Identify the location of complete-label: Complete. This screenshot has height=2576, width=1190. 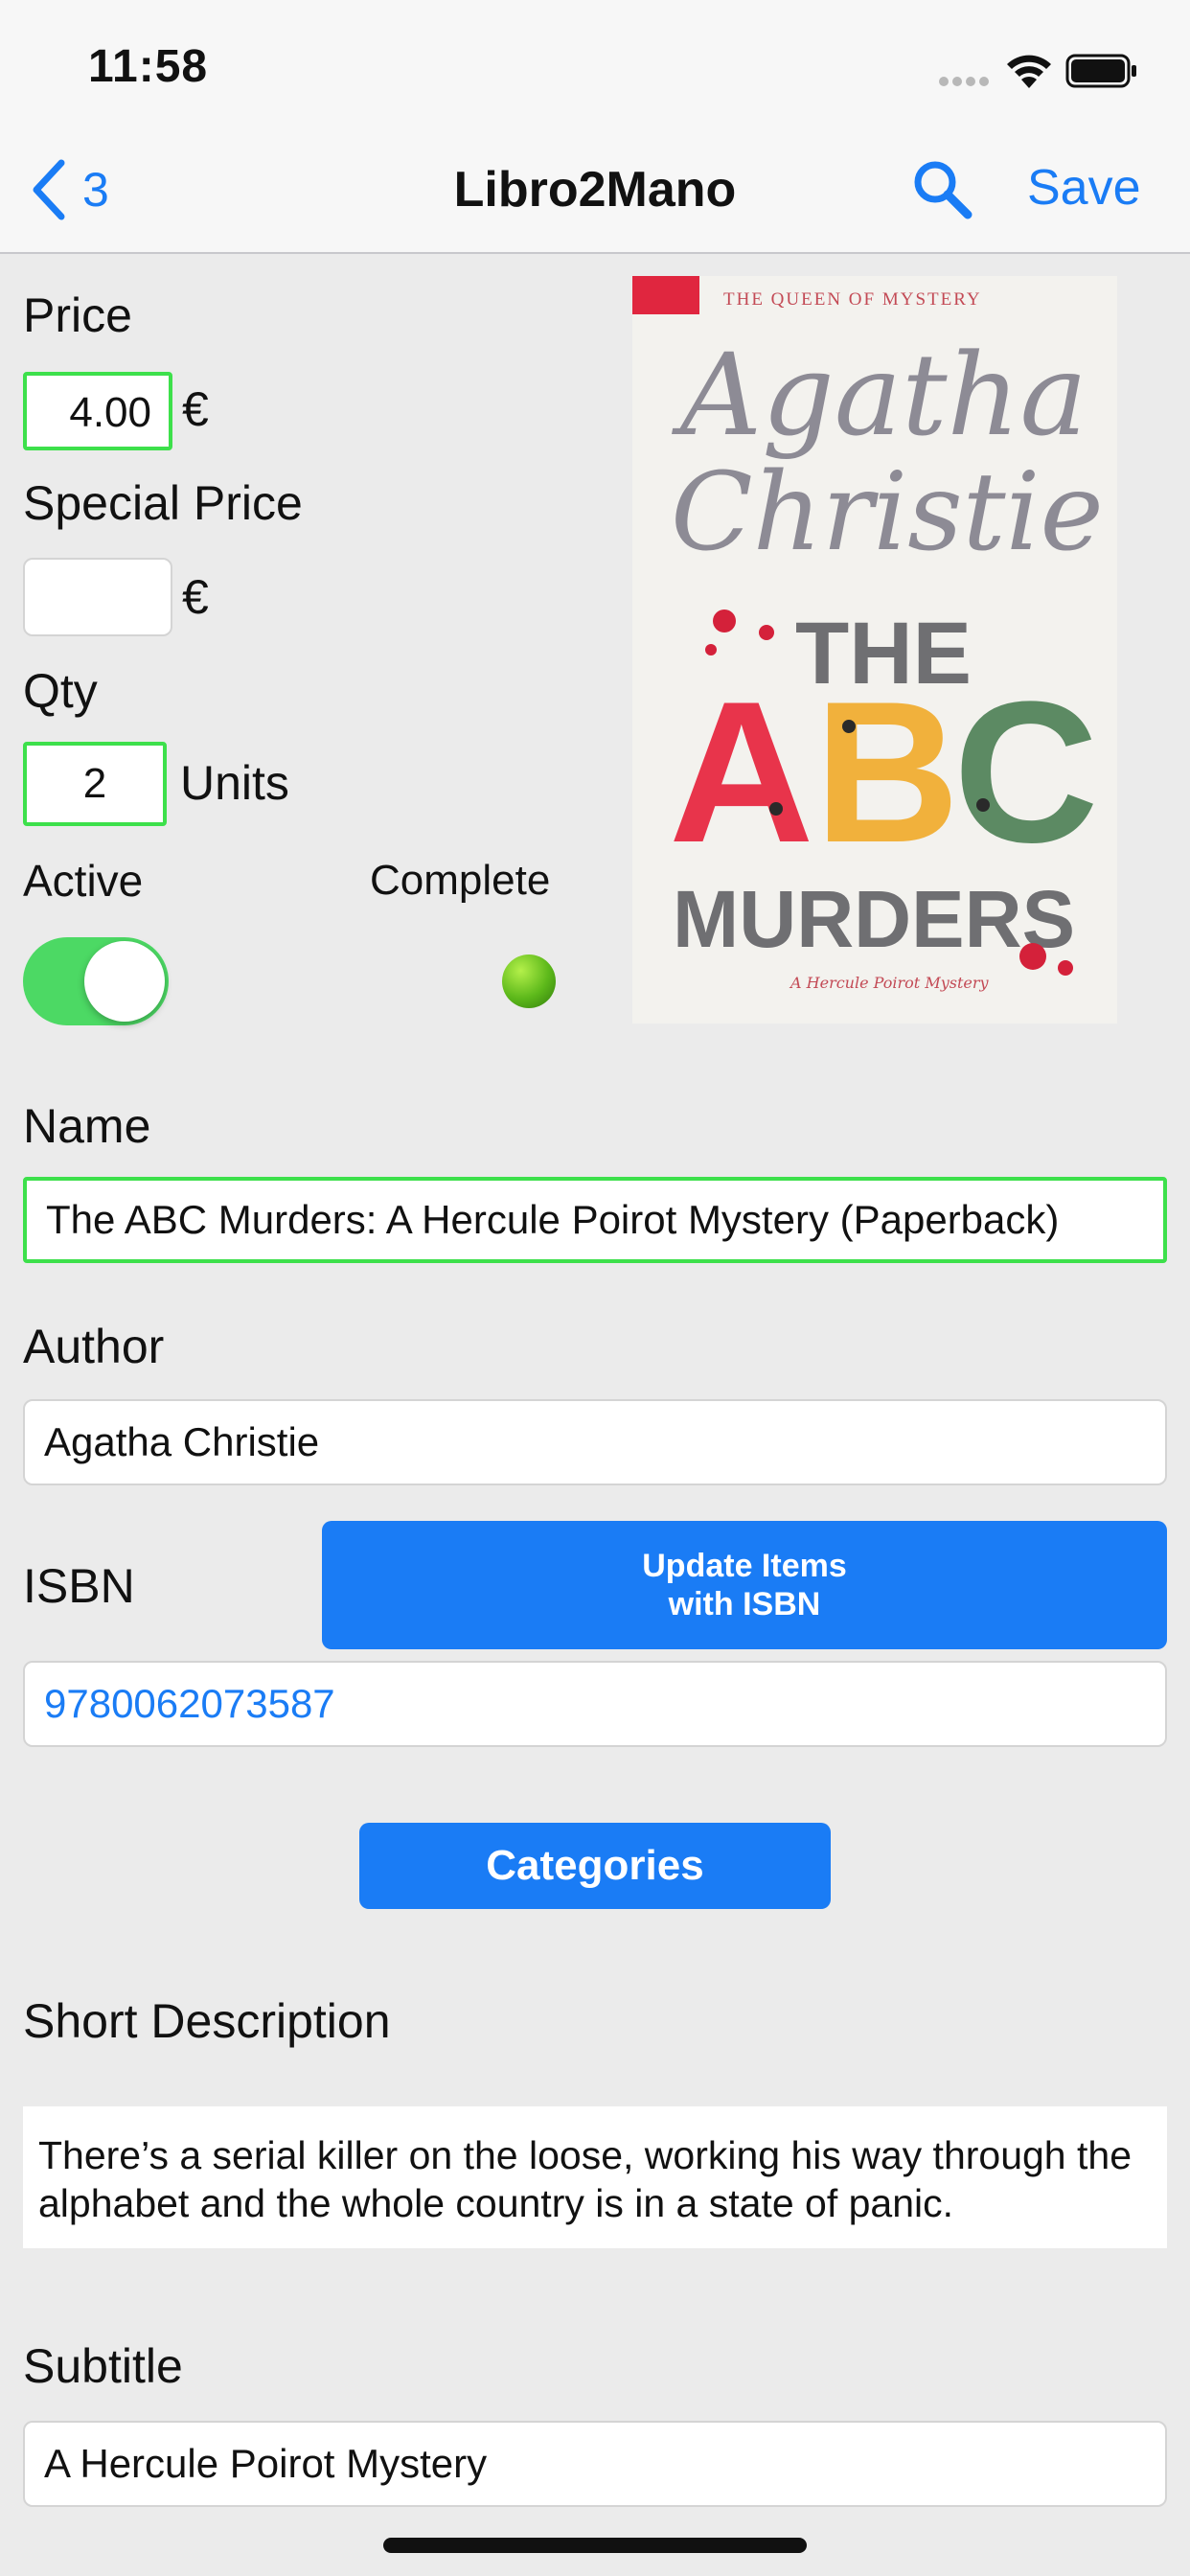
(460, 880).